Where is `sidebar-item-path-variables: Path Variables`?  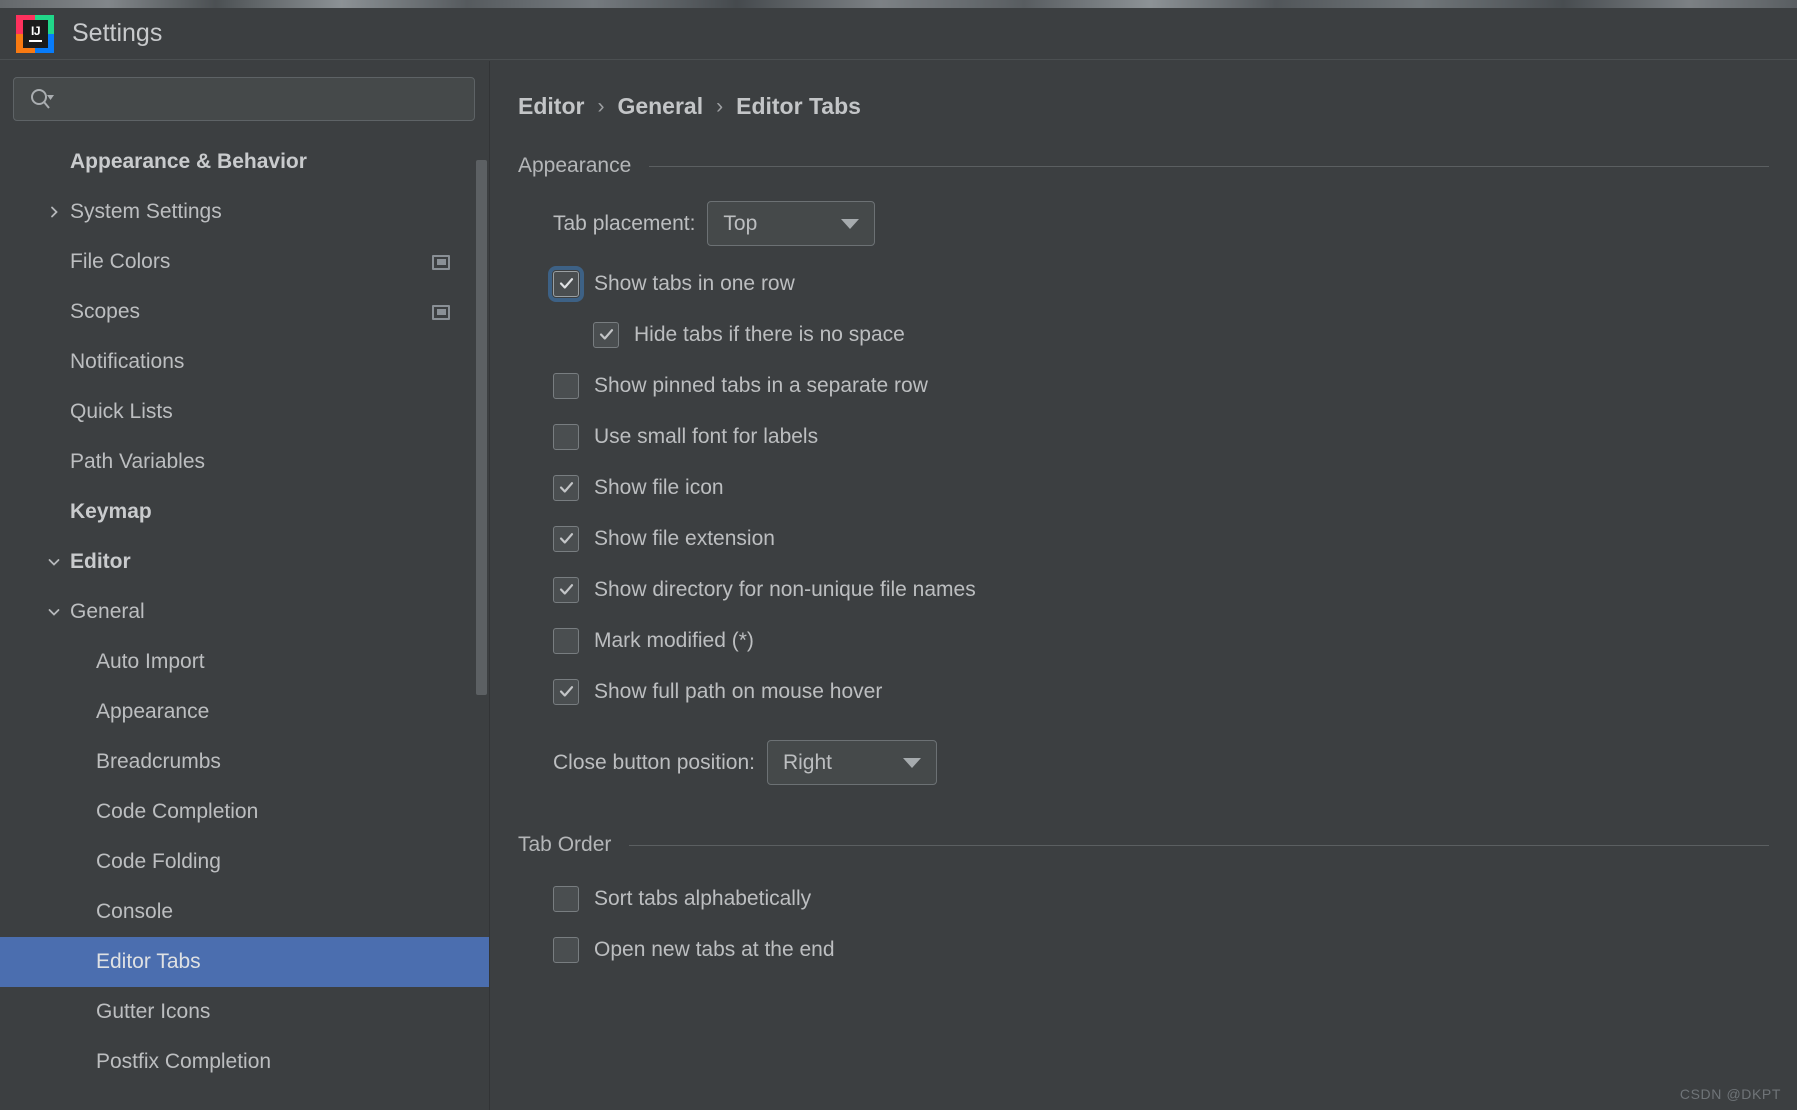
sidebar-item-path-variables: Path Variables is located at coordinates (245, 462).